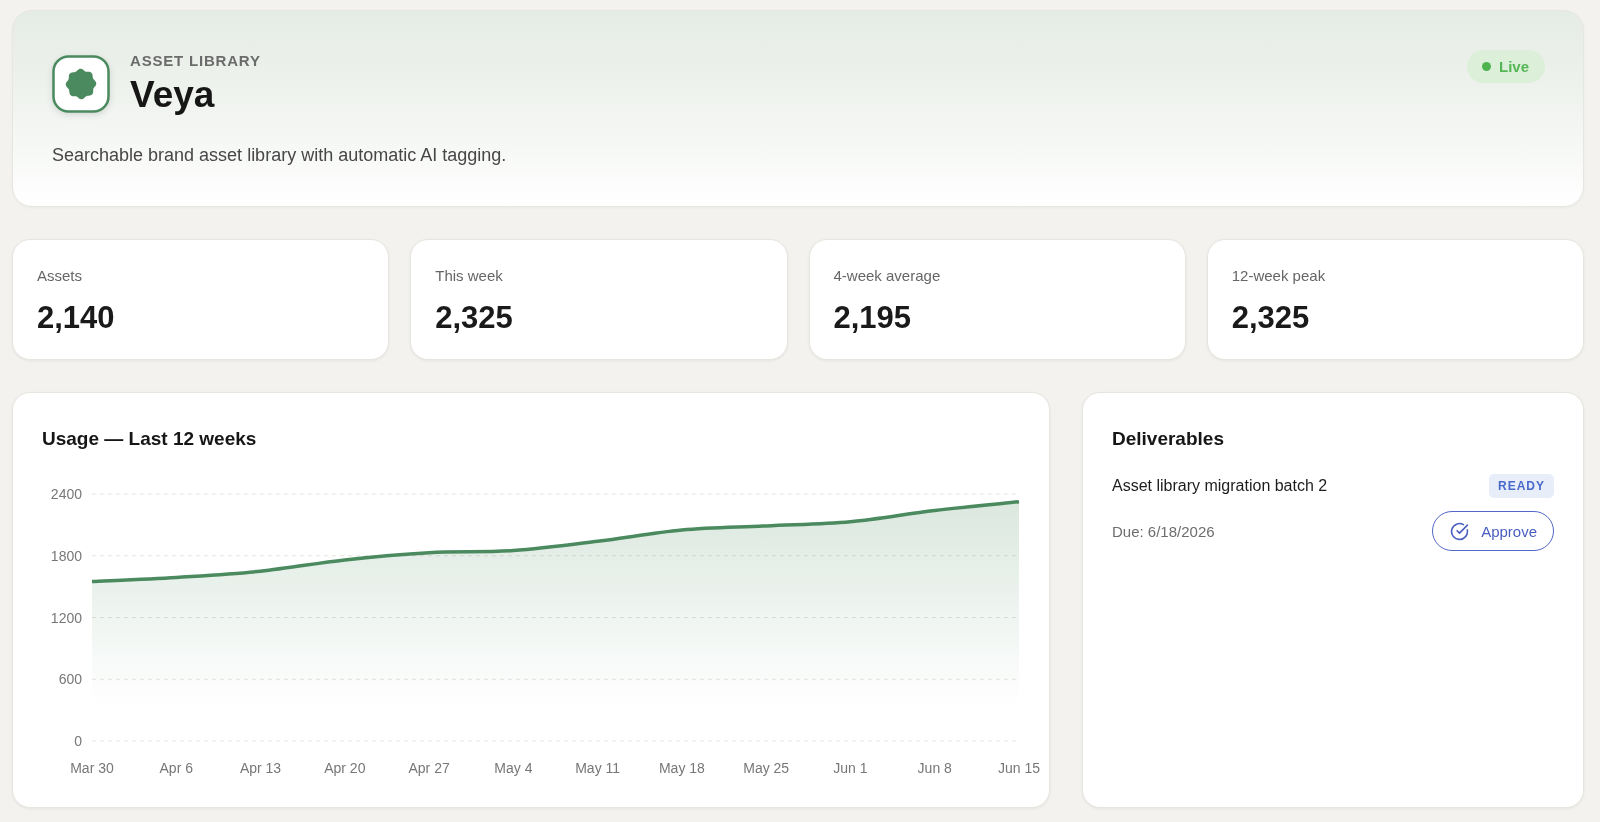 The width and height of the screenshot is (1600, 822). What do you see at coordinates (681, 768) in the screenshot?
I see `x-axis-label: May 18` at bounding box center [681, 768].